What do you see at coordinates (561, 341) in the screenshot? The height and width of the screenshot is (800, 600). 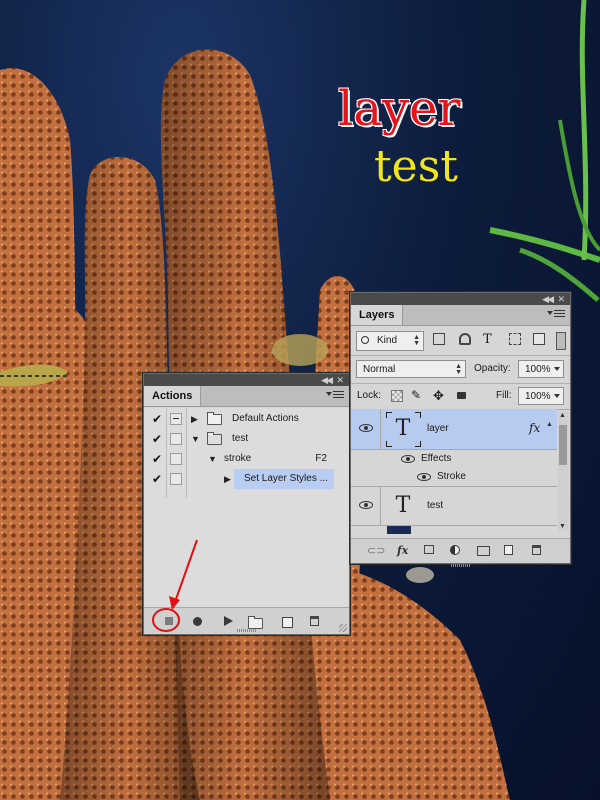 I see `filter-toggle-icon` at bounding box center [561, 341].